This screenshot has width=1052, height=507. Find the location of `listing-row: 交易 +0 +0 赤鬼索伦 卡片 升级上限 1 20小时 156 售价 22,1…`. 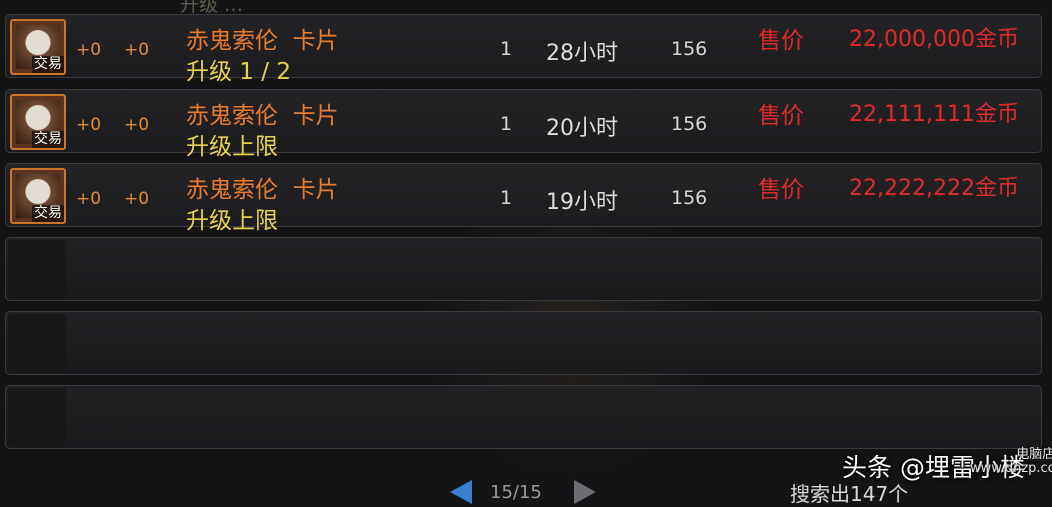

listing-row: 交易 +0 +0 赤鬼索伦 卡片 升级上限 1 20小时 156 售价 22,1… is located at coordinates (523, 124).